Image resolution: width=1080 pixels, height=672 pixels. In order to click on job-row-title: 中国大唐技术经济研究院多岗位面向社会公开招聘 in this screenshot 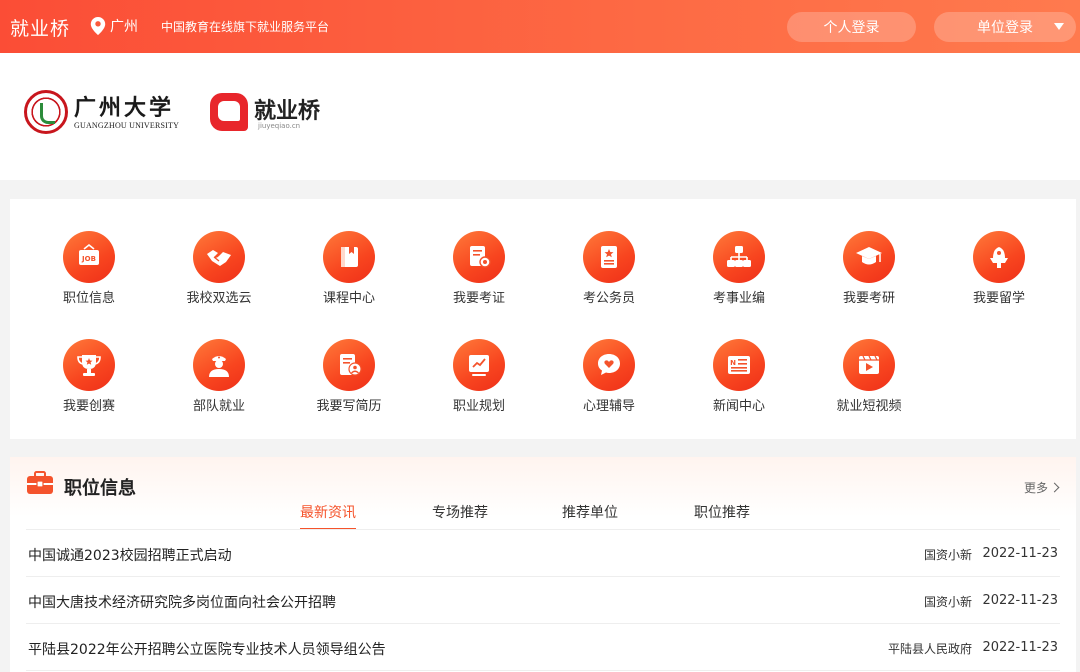, I will do `click(182, 603)`.